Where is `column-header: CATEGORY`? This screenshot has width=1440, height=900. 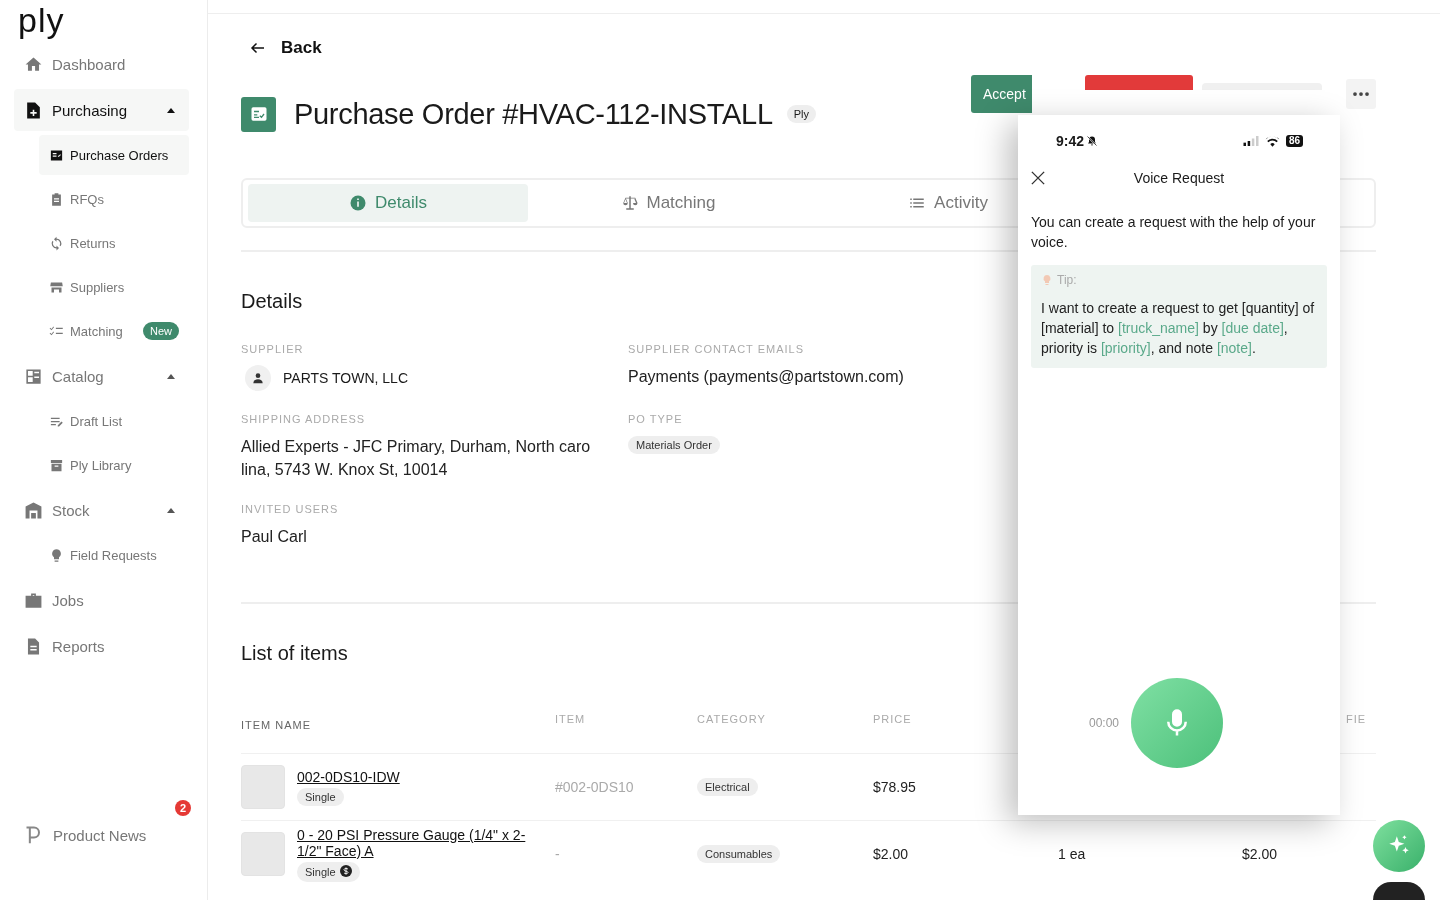
column-header: CATEGORY is located at coordinates (732, 720).